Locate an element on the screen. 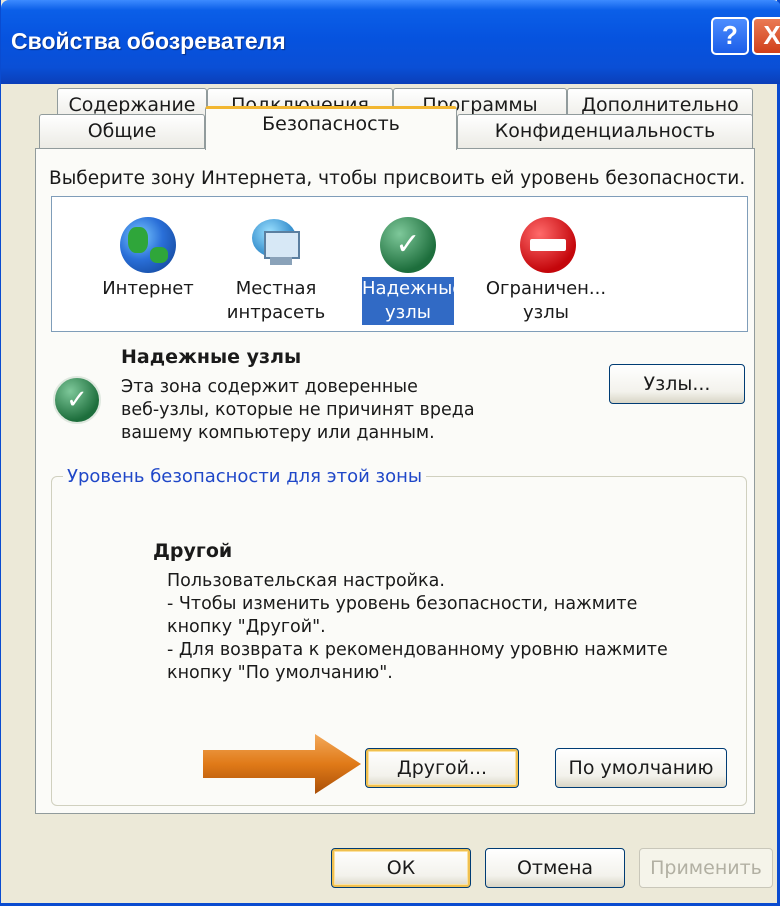  tab-security: Безопасность is located at coordinates (331, 128).